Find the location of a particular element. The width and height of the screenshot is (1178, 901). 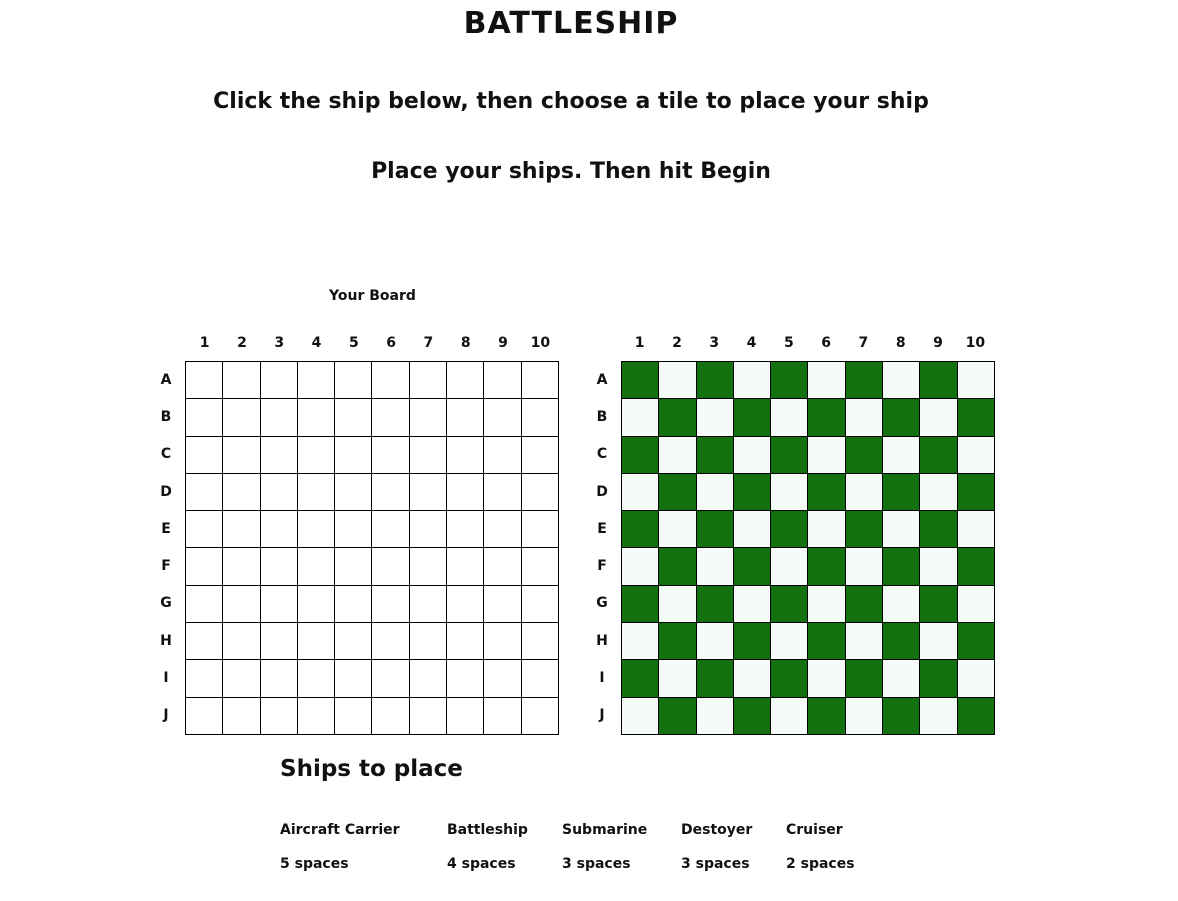

board-tile-f8 is located at coordinates (466, 567).